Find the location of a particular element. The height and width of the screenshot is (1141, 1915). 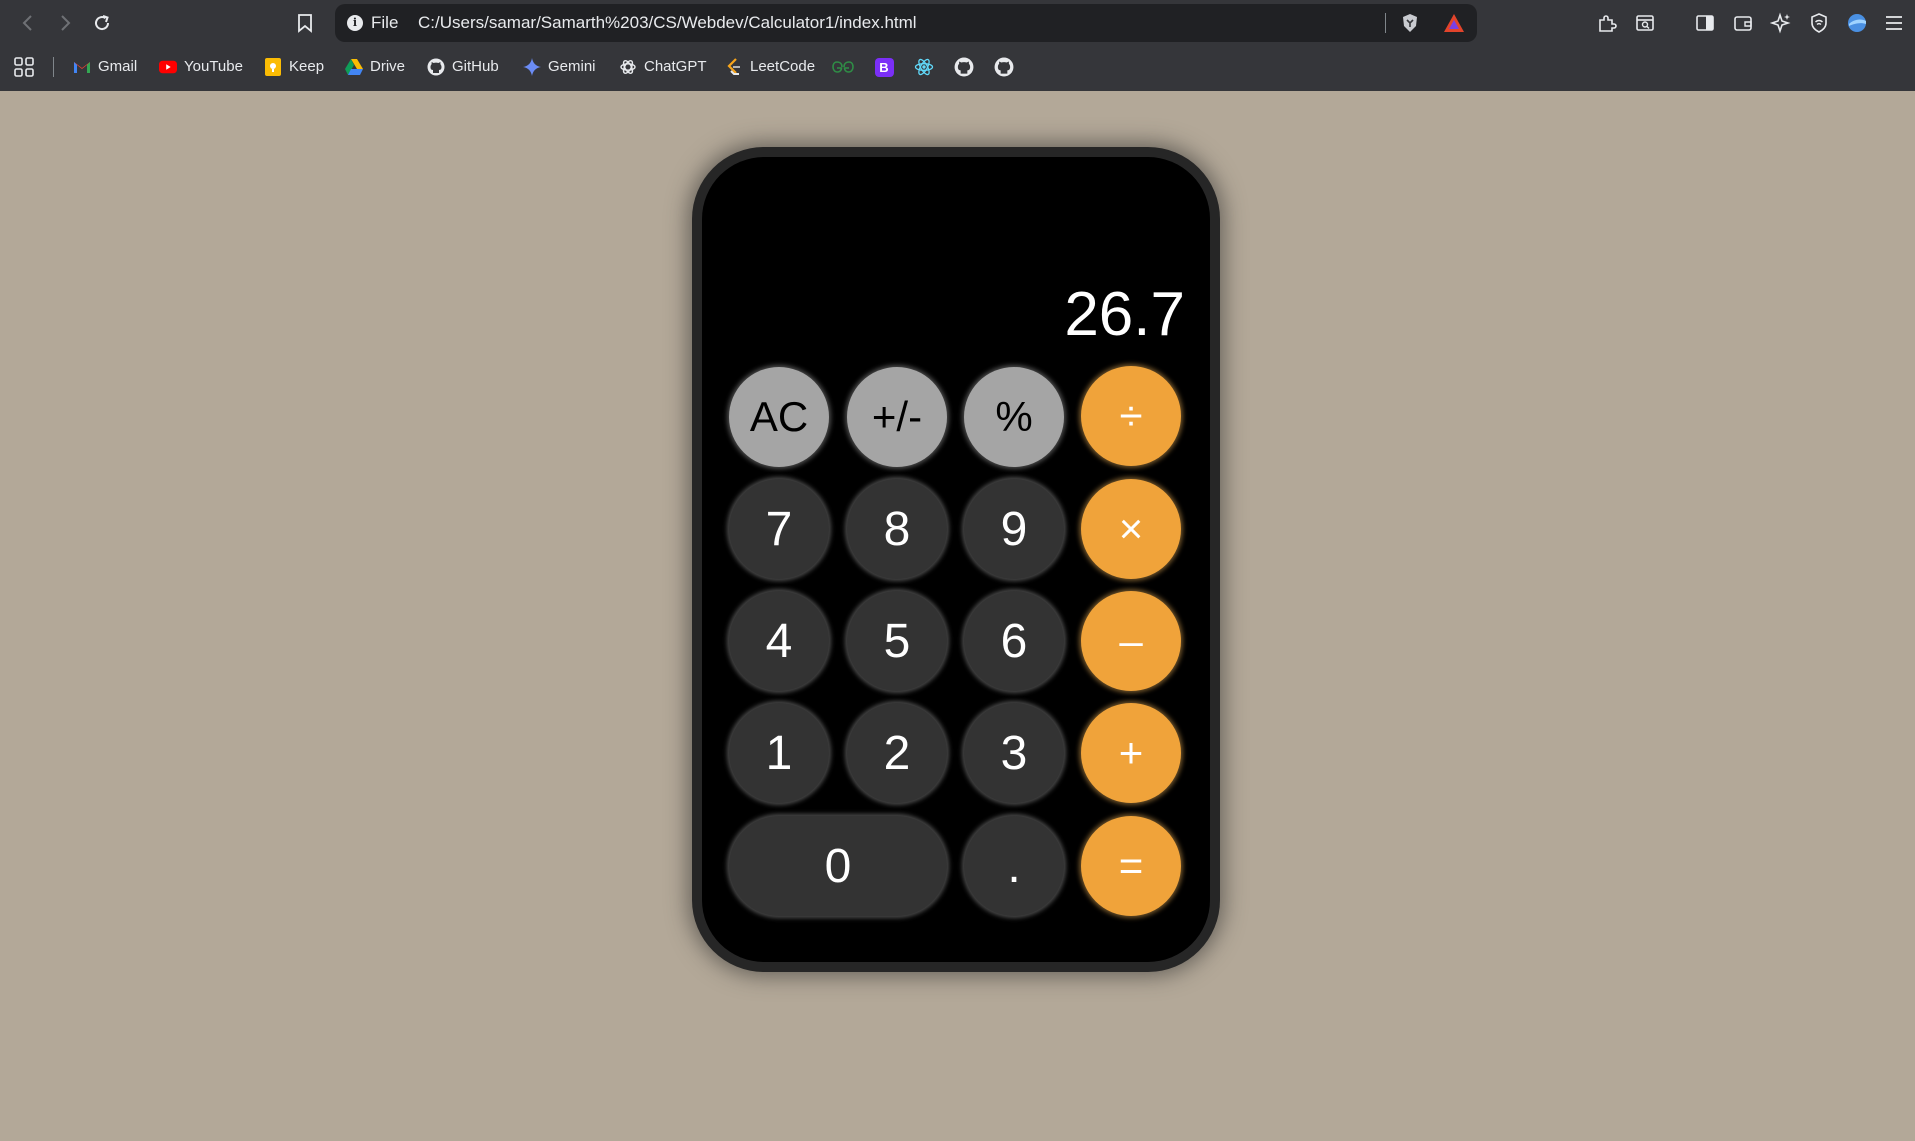

decimal-point-button: . is located at coordinates (1014, 866).